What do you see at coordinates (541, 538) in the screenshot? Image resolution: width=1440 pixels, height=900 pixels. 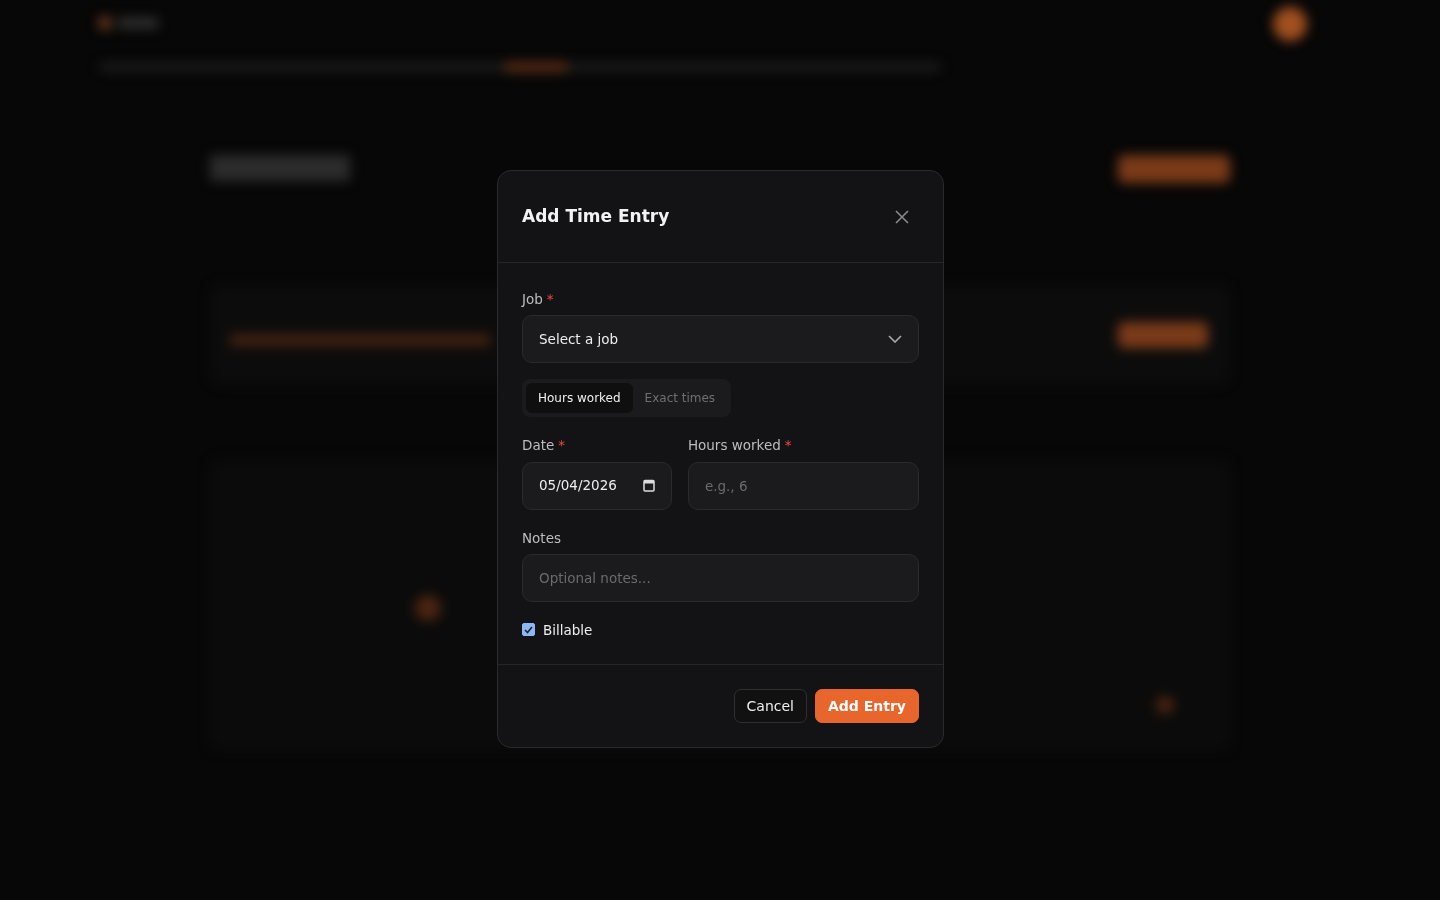 I see `field-label: Notes` at bounding box center [541, 538].